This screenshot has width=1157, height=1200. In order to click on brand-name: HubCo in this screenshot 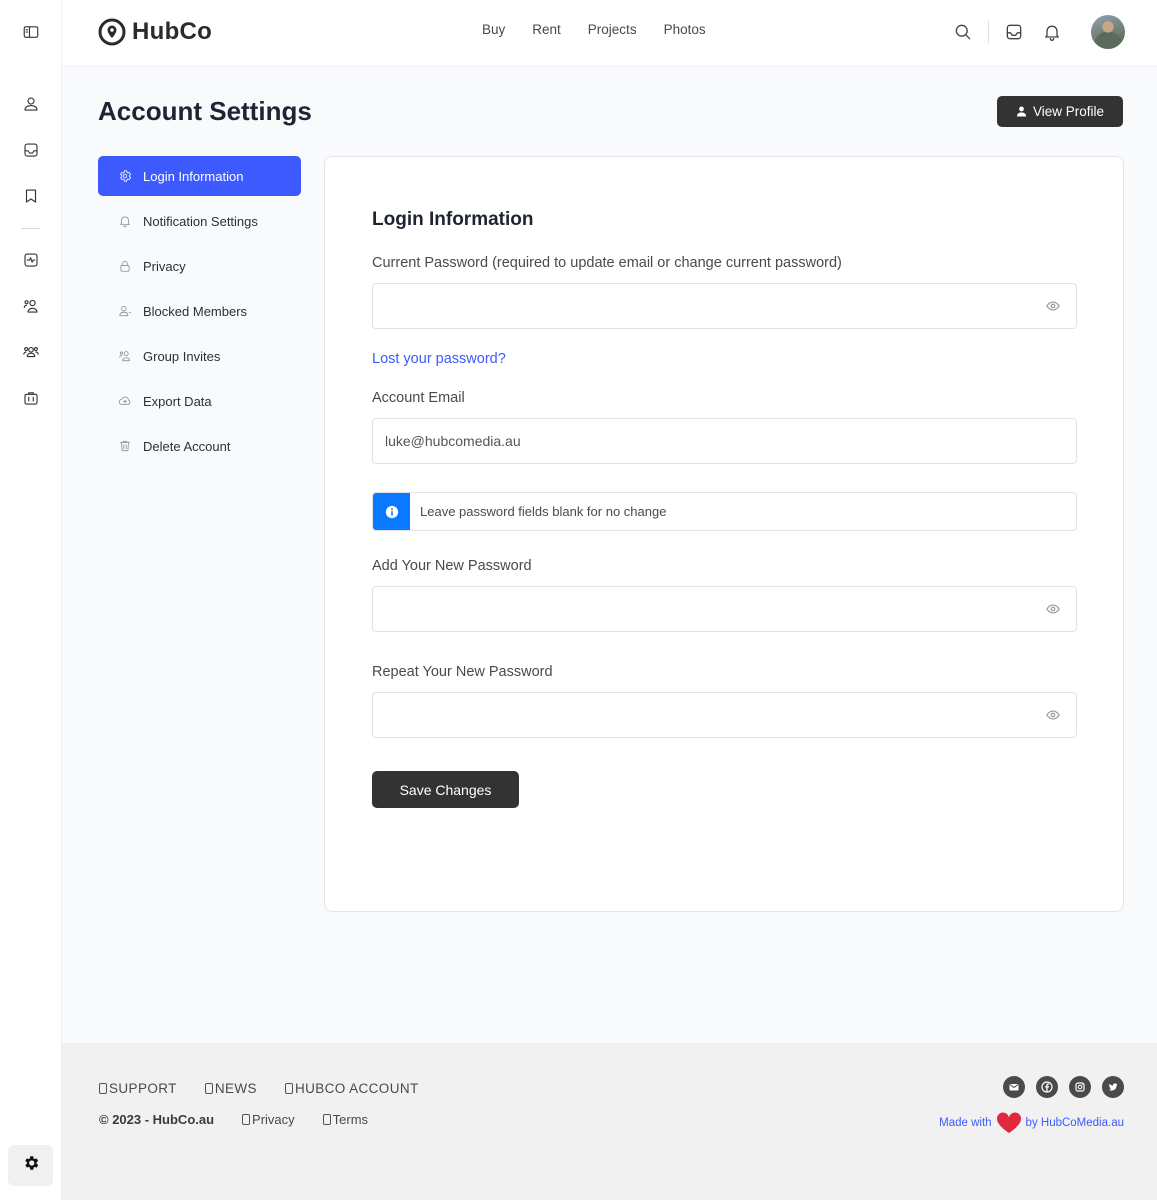, I will do `click(172, 31)`.